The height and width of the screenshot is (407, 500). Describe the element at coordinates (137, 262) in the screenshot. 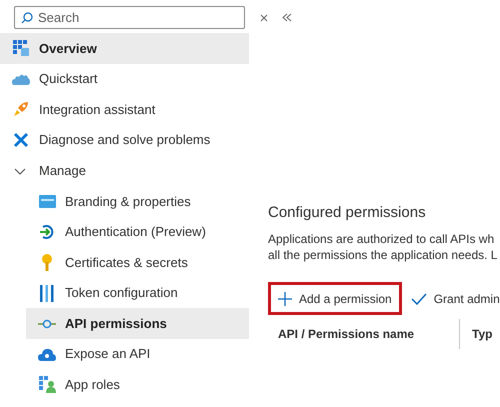

I see `nav-item: Certificates & secrets` at that location.